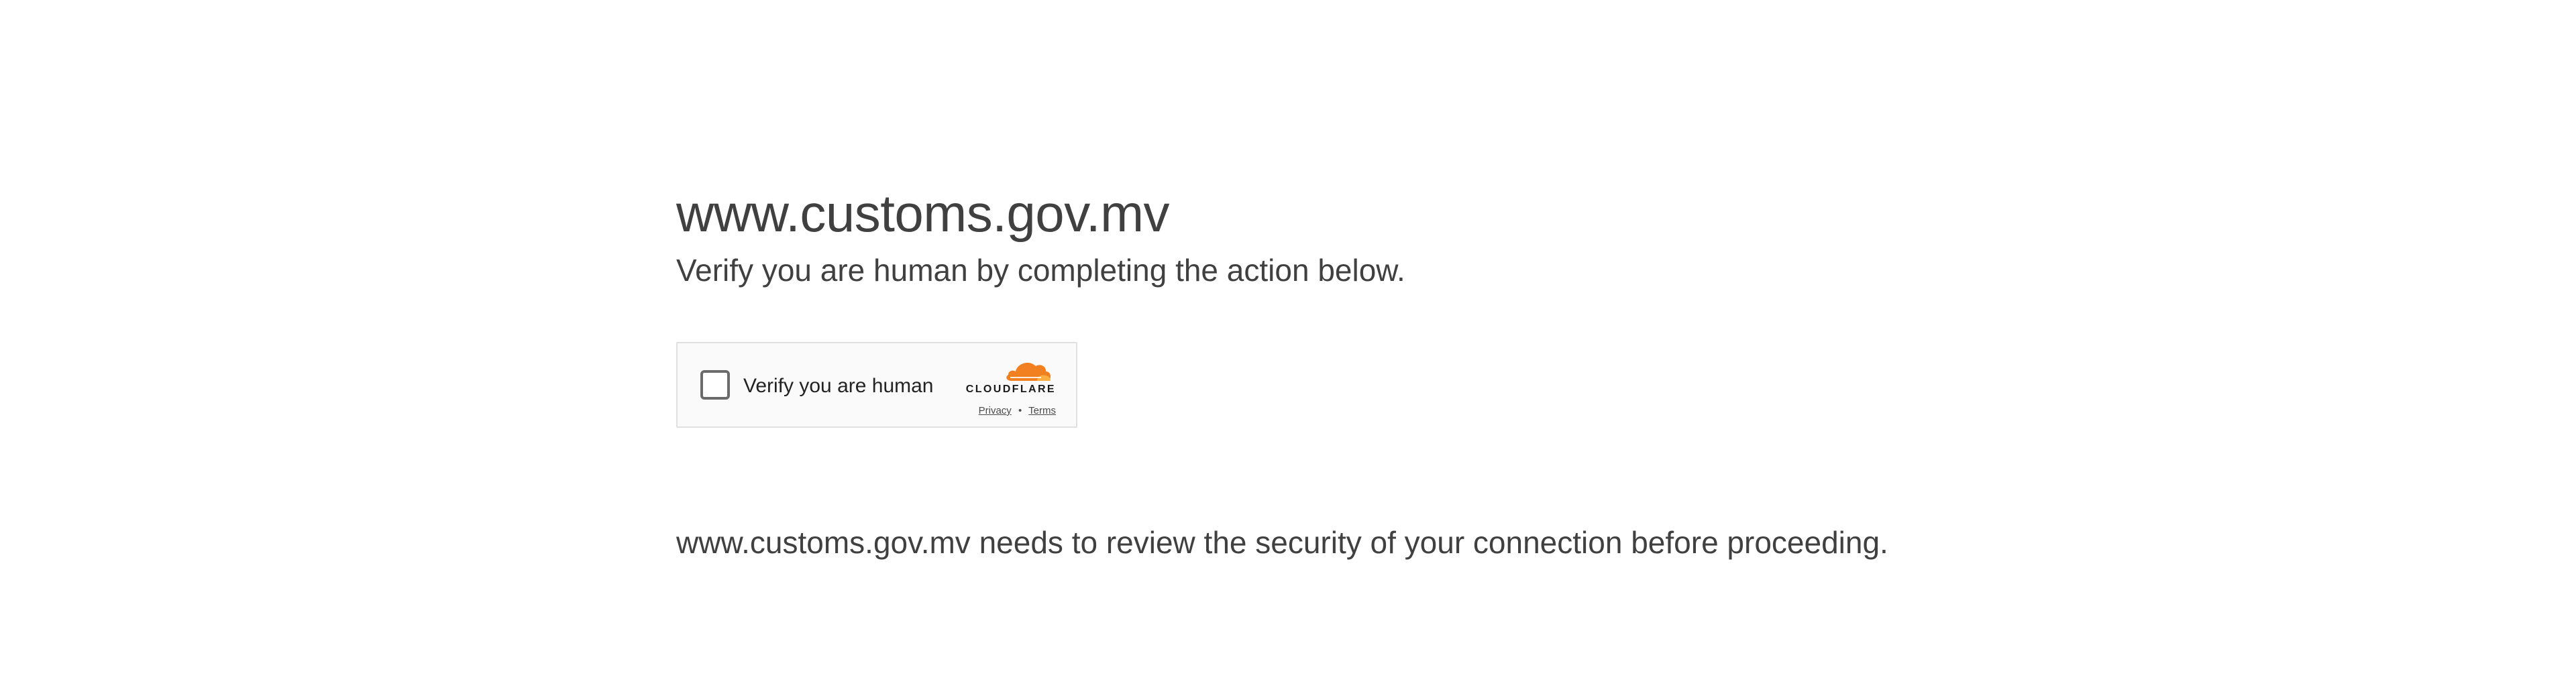 Image resolution: width=2576 pixels, height=700 pixels. I want to click on verify-checkbox-label: Verify you are human, so click(838, 386).